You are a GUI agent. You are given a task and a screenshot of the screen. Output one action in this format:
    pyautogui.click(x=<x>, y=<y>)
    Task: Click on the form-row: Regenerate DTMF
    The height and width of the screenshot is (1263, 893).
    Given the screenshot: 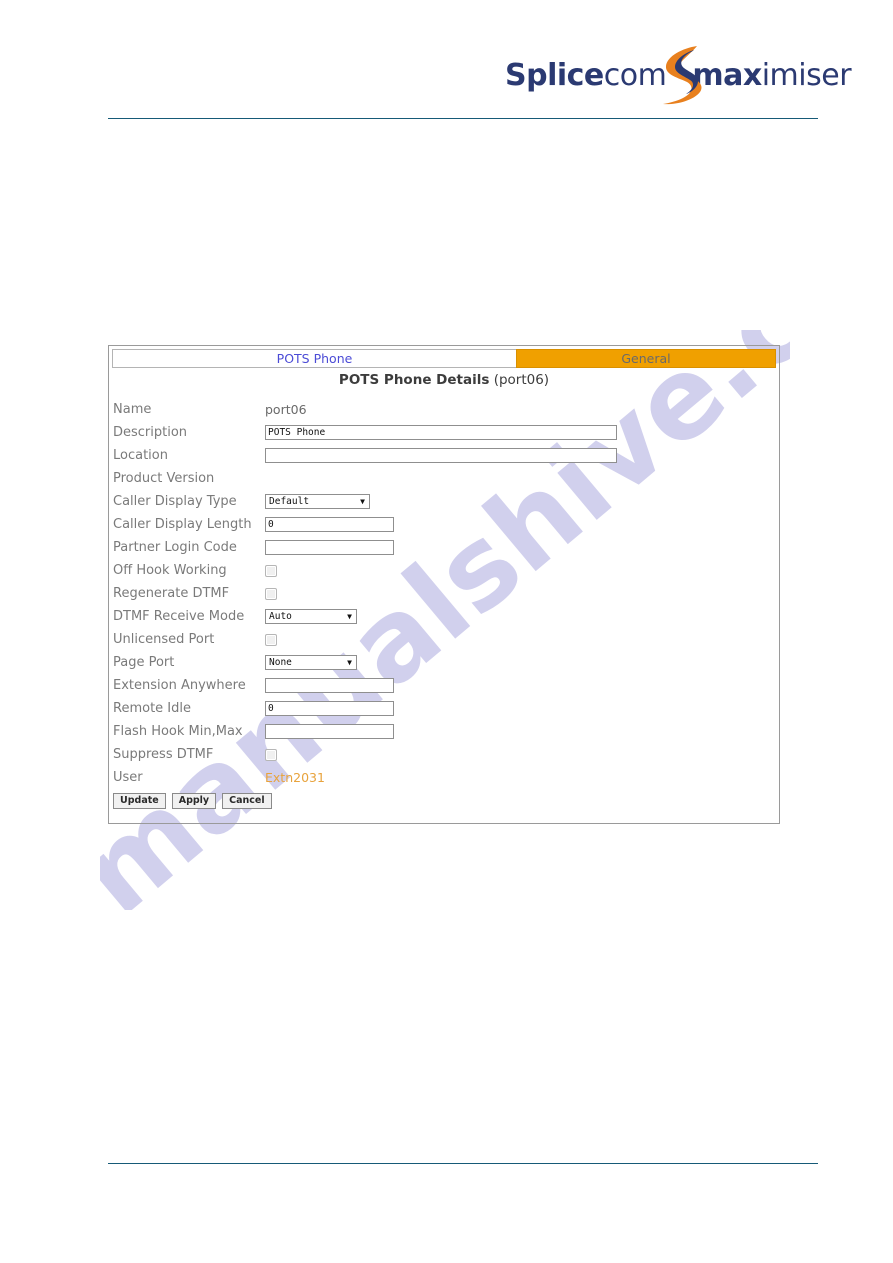 What is the action you would take?
    pyautogui.click(x=444, y=593)
    